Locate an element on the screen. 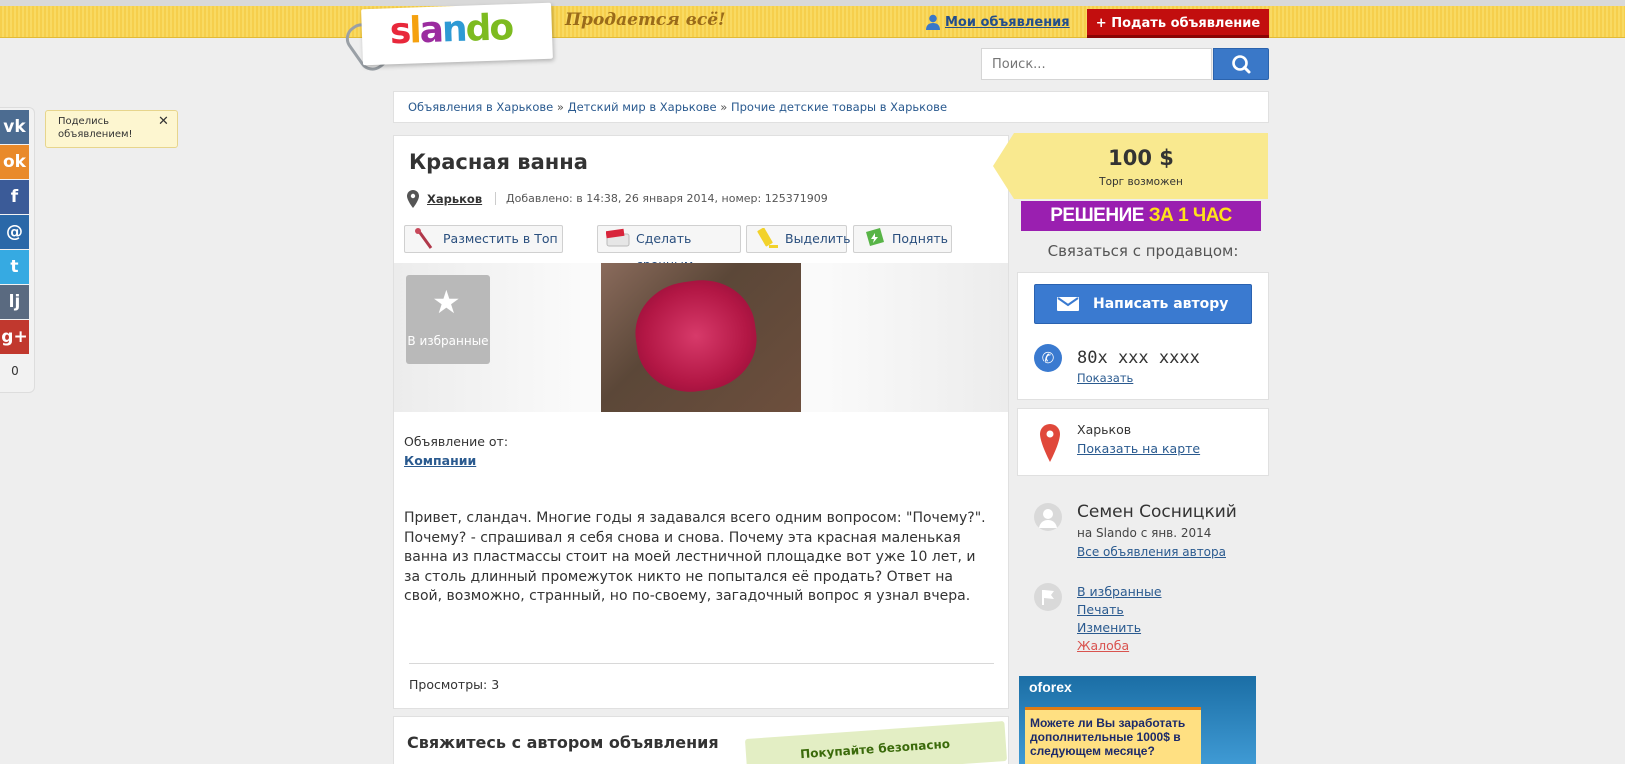  ad-from-value: Компании is located at coordinates (440, 460).